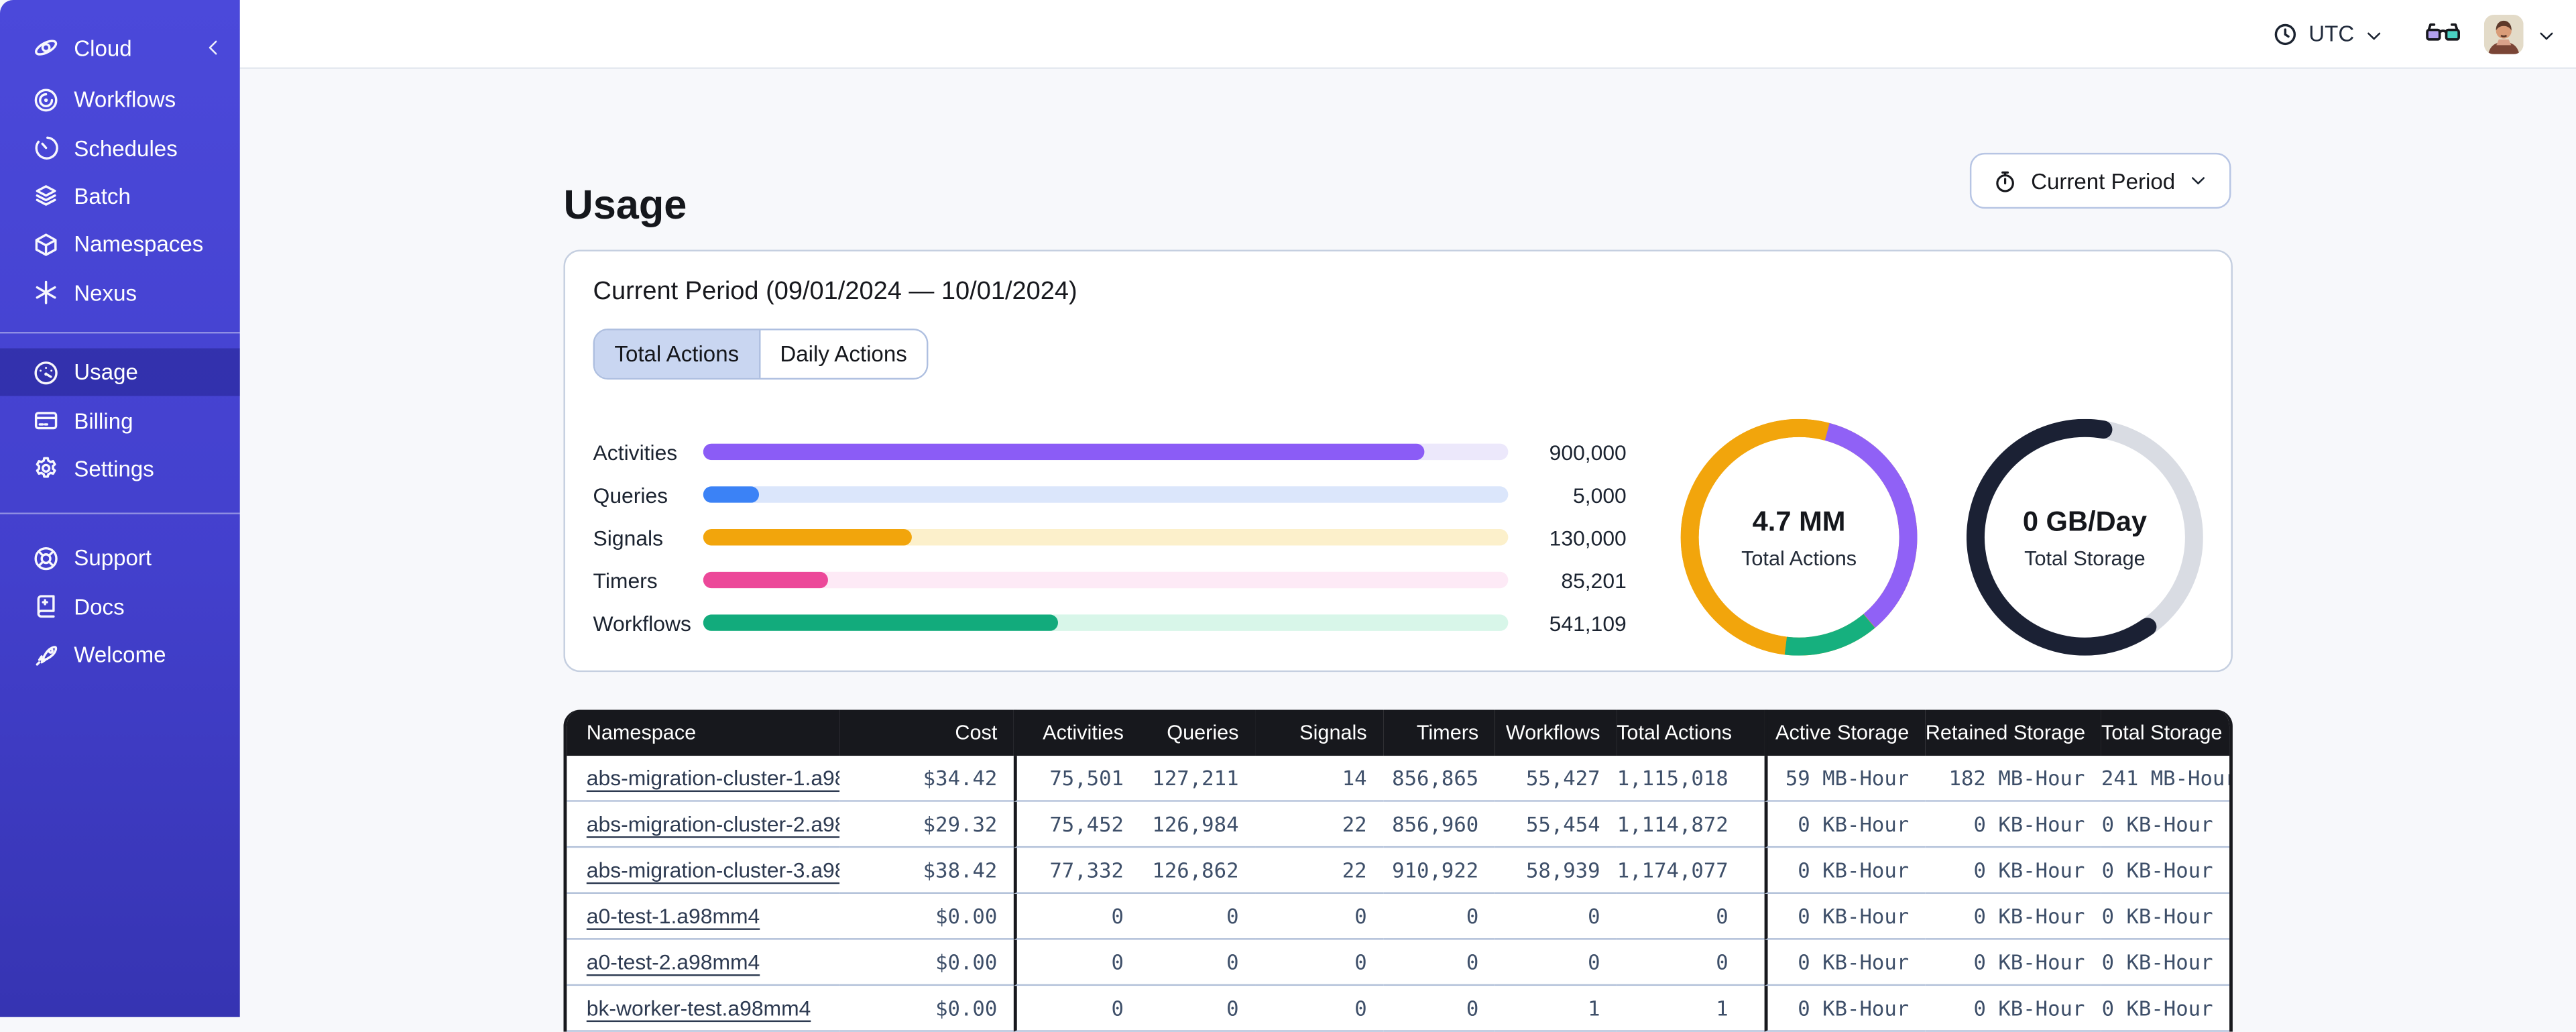  What do you see at coordinates (1556, 824) in the screenshot?
I see `table-cell: 55,454` at bounding box center [1556, 824].